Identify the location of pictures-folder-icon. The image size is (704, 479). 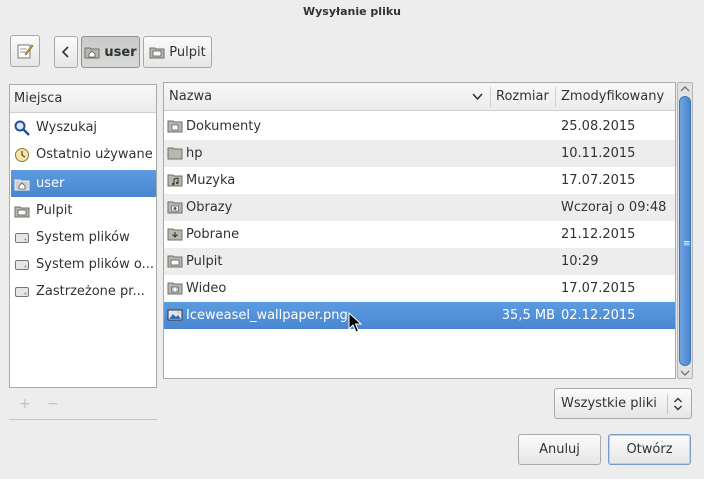
(175, 207).